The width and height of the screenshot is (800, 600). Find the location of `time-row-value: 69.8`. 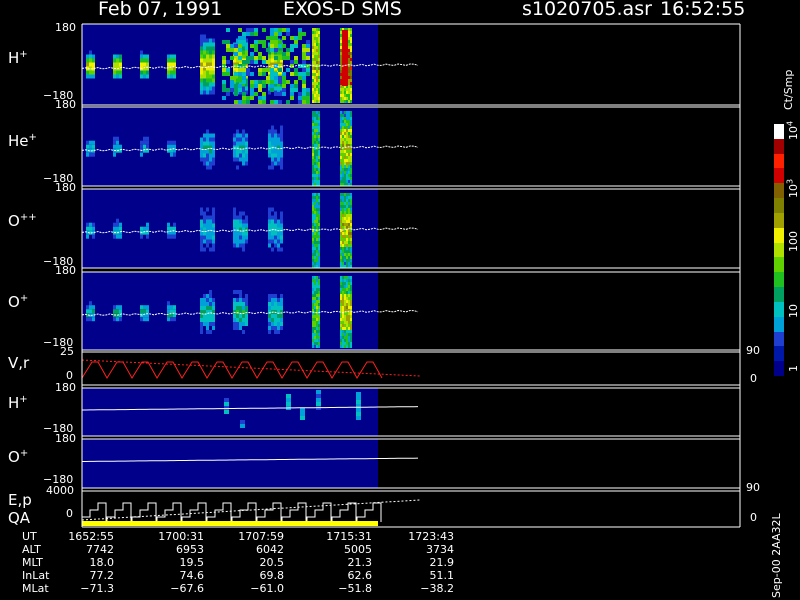

time-row-value: 69.8 is located at coordinates (272, 575).